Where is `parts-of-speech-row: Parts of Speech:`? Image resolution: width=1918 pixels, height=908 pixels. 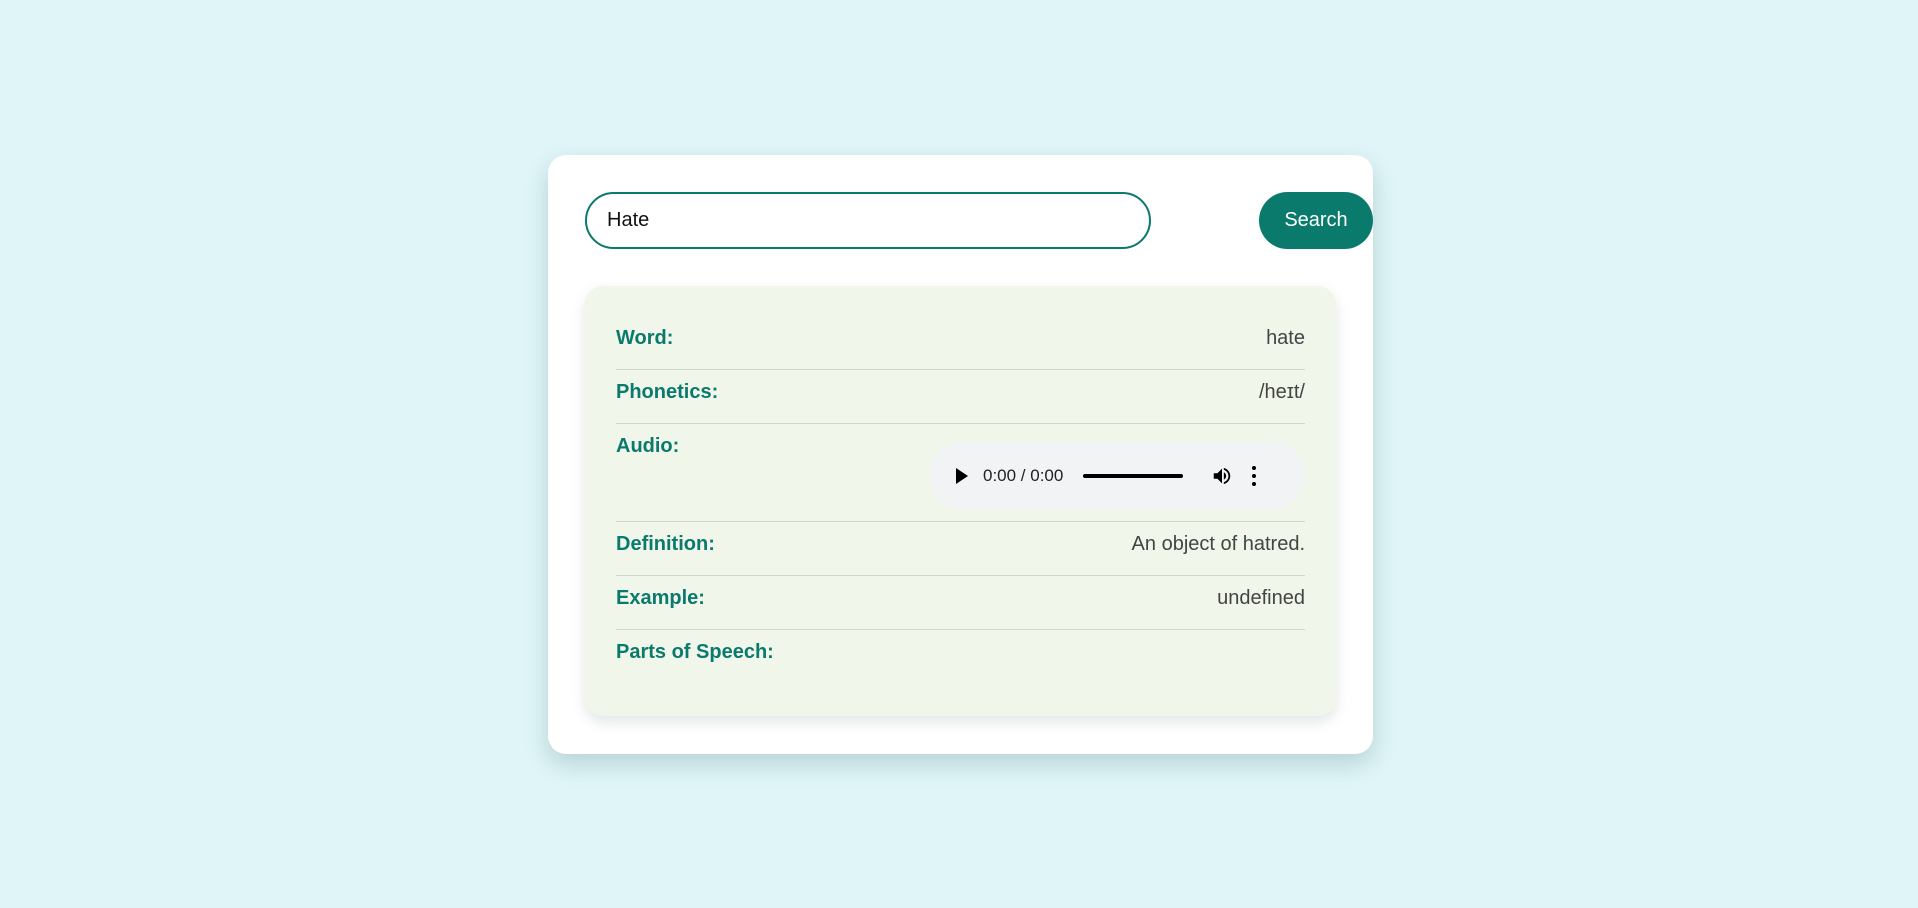 parts-of-speech-row: Parts of Speech: is located at coordinates (960, 657).